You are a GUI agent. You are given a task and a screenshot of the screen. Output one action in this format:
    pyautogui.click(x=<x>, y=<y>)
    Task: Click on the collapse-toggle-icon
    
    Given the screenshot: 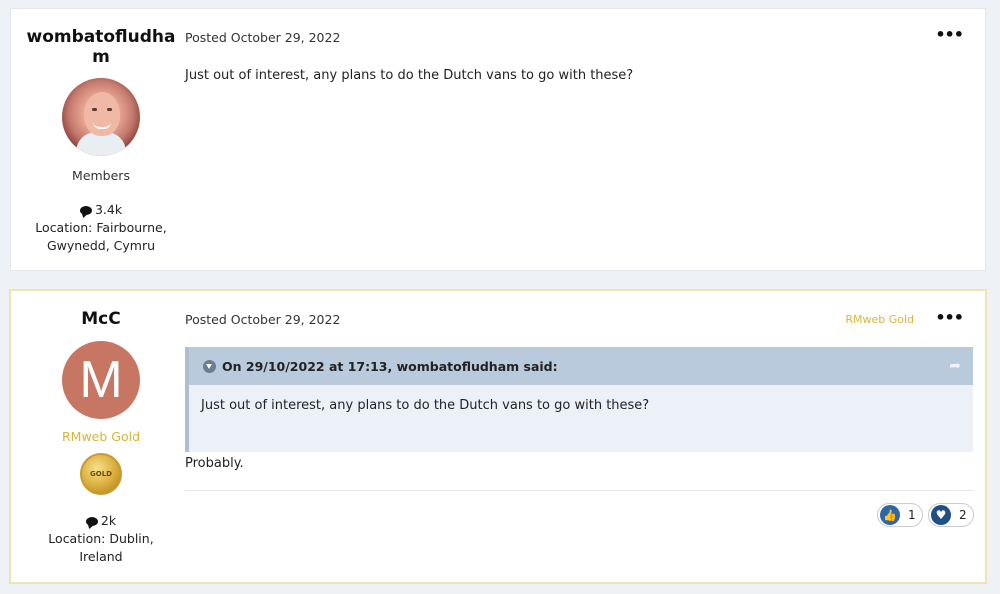 What is the action you would take?
    pyautogui.click(x=209, y=366)
    